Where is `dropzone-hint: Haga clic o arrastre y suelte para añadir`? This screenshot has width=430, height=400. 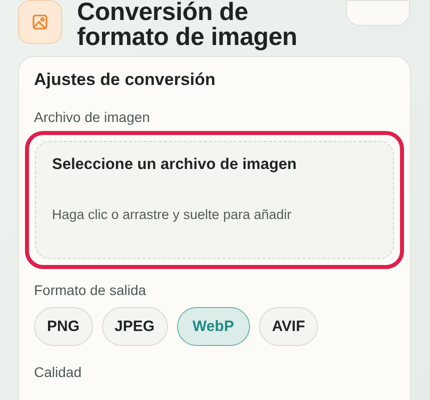
dropzone-hint: Haga clic o arrastre y suelte para añadir is located at coordinates (172, 214).